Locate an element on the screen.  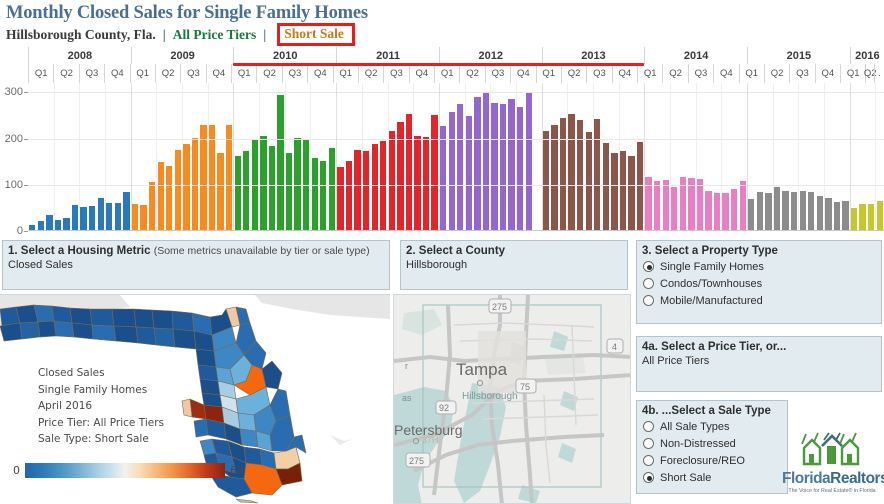
bar-2010-Feb is located at coordinates (246, 190).